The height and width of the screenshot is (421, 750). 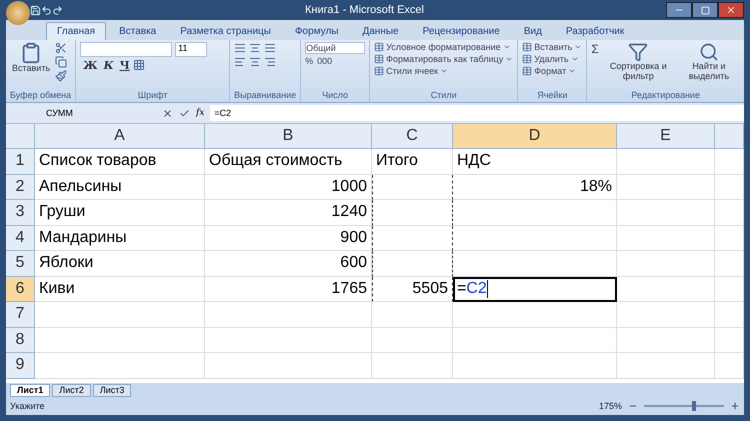 I want to click on table-cell: Киви, so click(x=120, y=289).